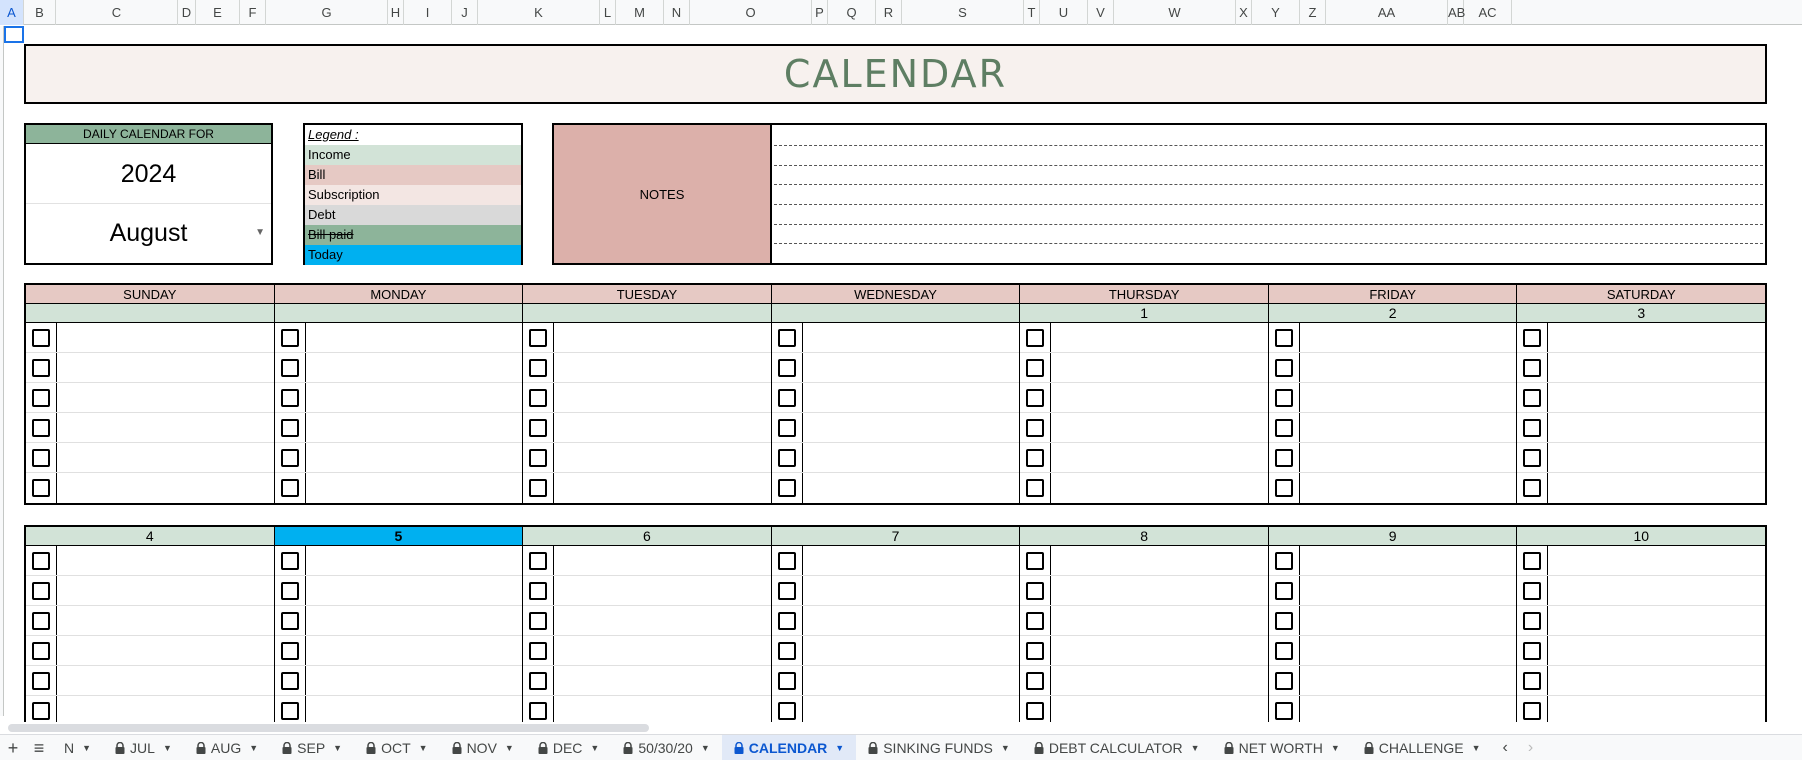 This screenshot has height=760, width=1802. I want to click on column-header-a: A, so click(12, 12).